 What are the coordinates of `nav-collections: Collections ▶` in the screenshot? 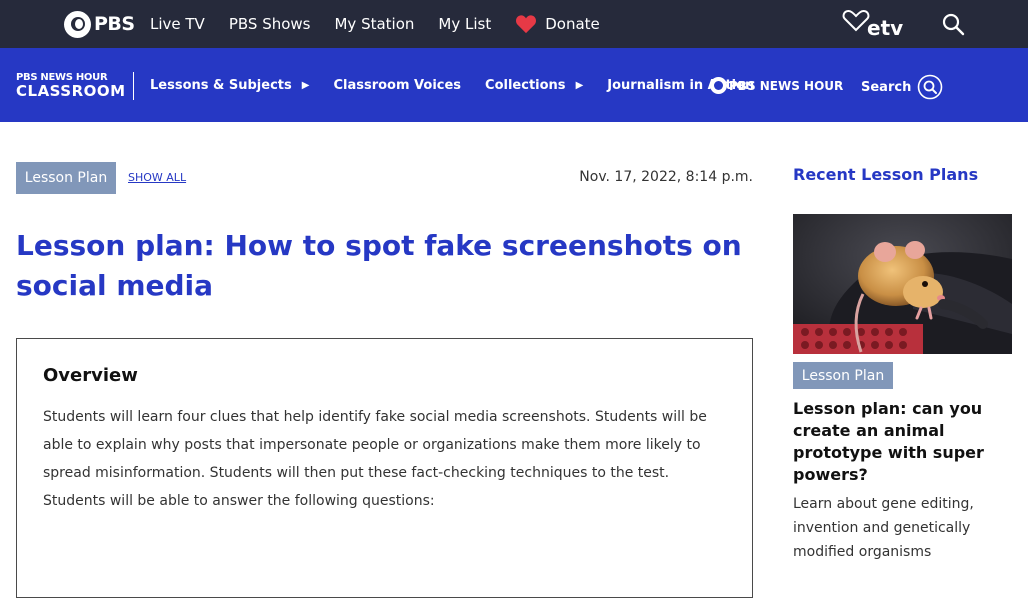 It's located at (534, 85).